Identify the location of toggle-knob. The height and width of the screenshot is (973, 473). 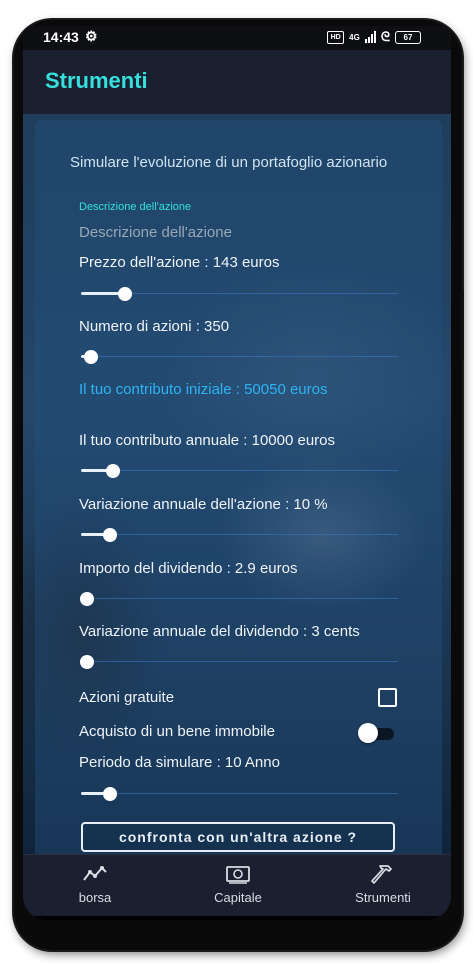
(368, 733).